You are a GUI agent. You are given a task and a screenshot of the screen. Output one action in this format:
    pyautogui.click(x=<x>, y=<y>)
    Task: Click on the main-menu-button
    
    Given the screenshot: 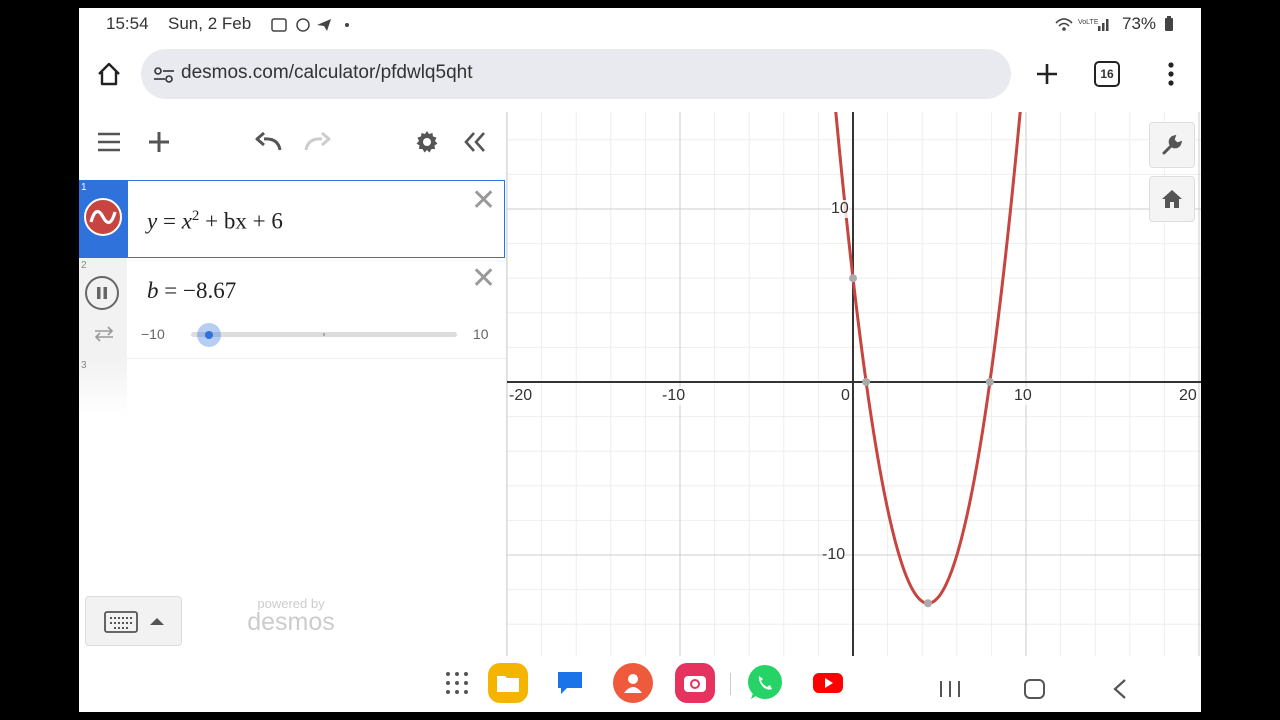 What is the action you would take?
    pyautogui.click(x=109, y=142)
    